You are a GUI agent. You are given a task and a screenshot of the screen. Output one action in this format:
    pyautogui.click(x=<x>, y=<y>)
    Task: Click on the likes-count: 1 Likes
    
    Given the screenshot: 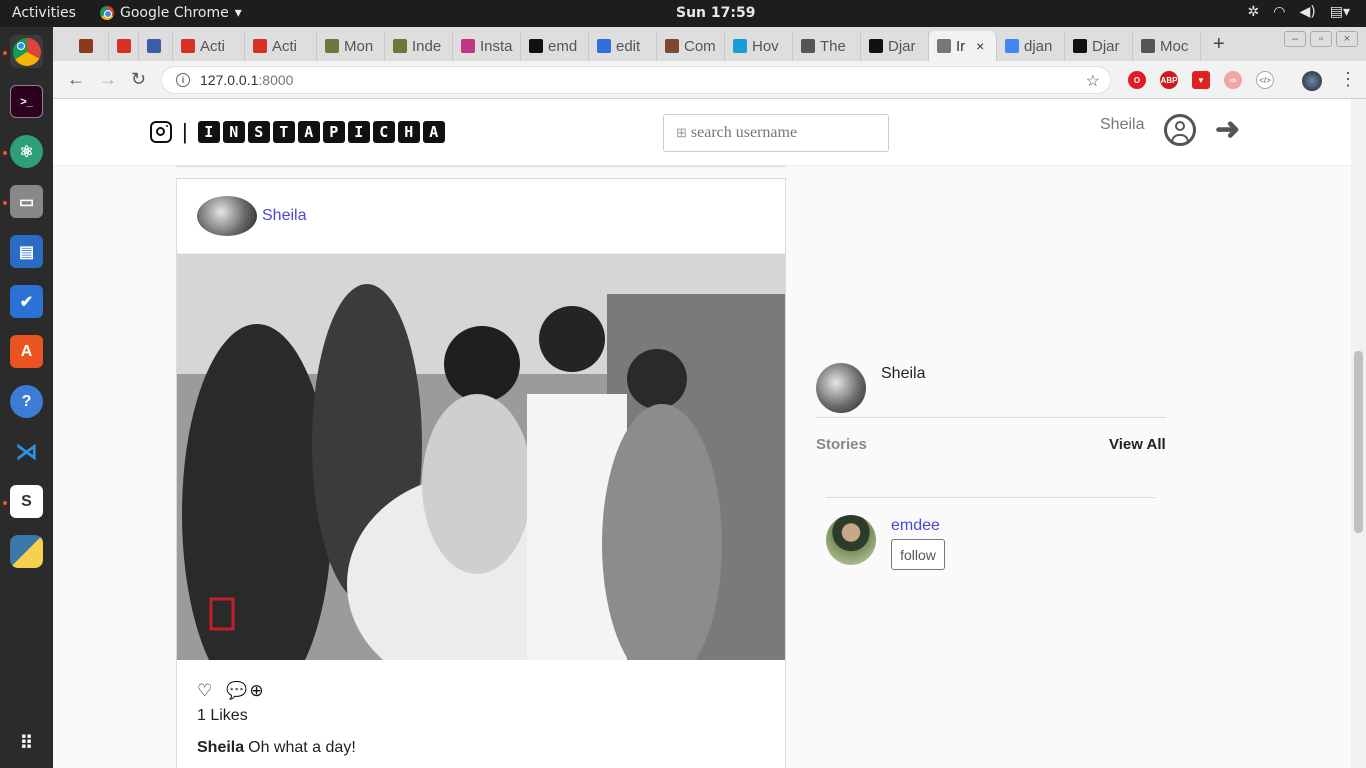 What is the action you would take?
    pyautogui.click(x=222, y=715)
    